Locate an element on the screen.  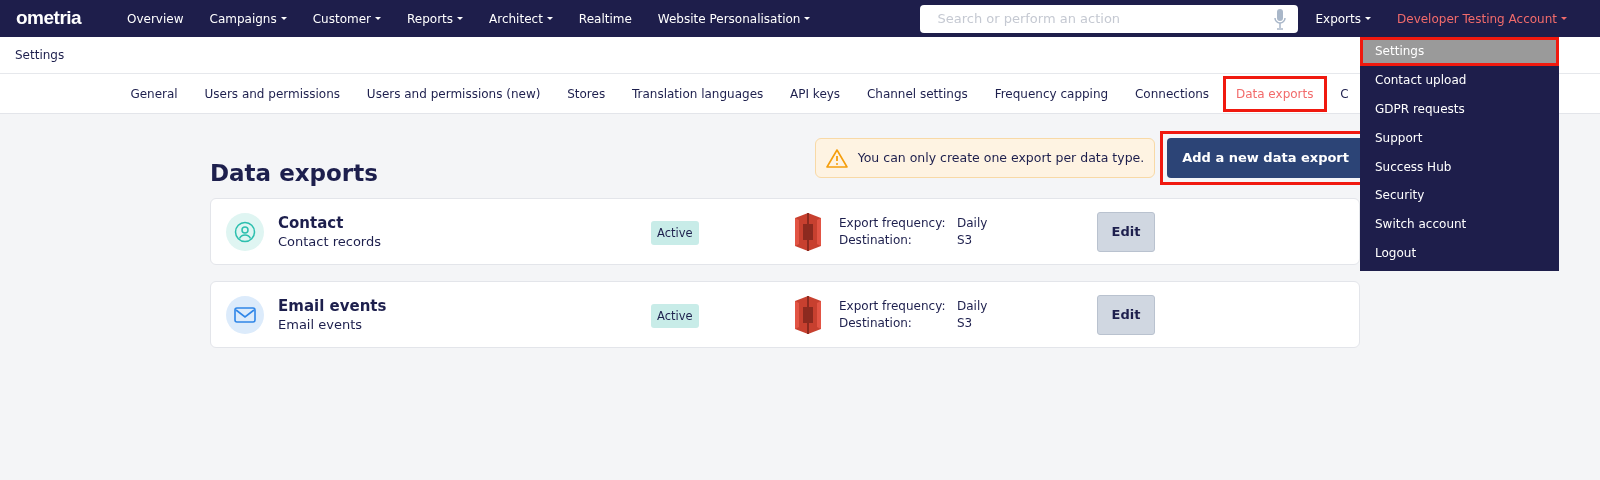
tab: Connections is located at coordinates (1172, 93).